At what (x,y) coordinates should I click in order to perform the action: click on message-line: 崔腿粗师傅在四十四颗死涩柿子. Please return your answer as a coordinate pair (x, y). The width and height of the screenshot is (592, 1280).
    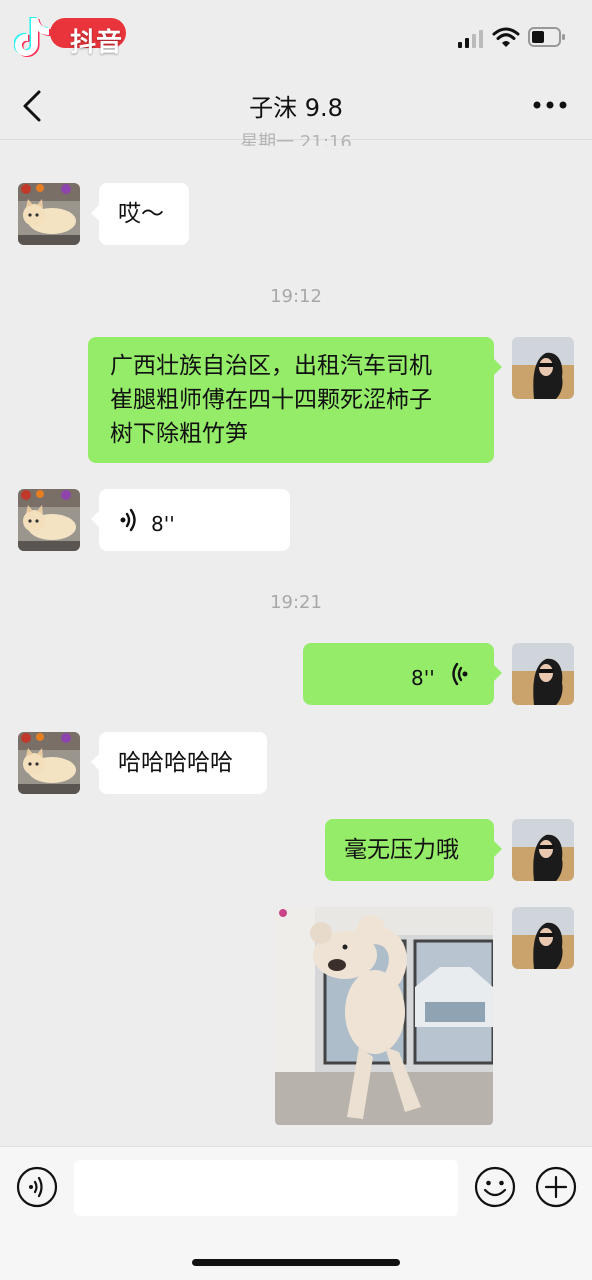
    Looking at the image, I should click on (271, 400).